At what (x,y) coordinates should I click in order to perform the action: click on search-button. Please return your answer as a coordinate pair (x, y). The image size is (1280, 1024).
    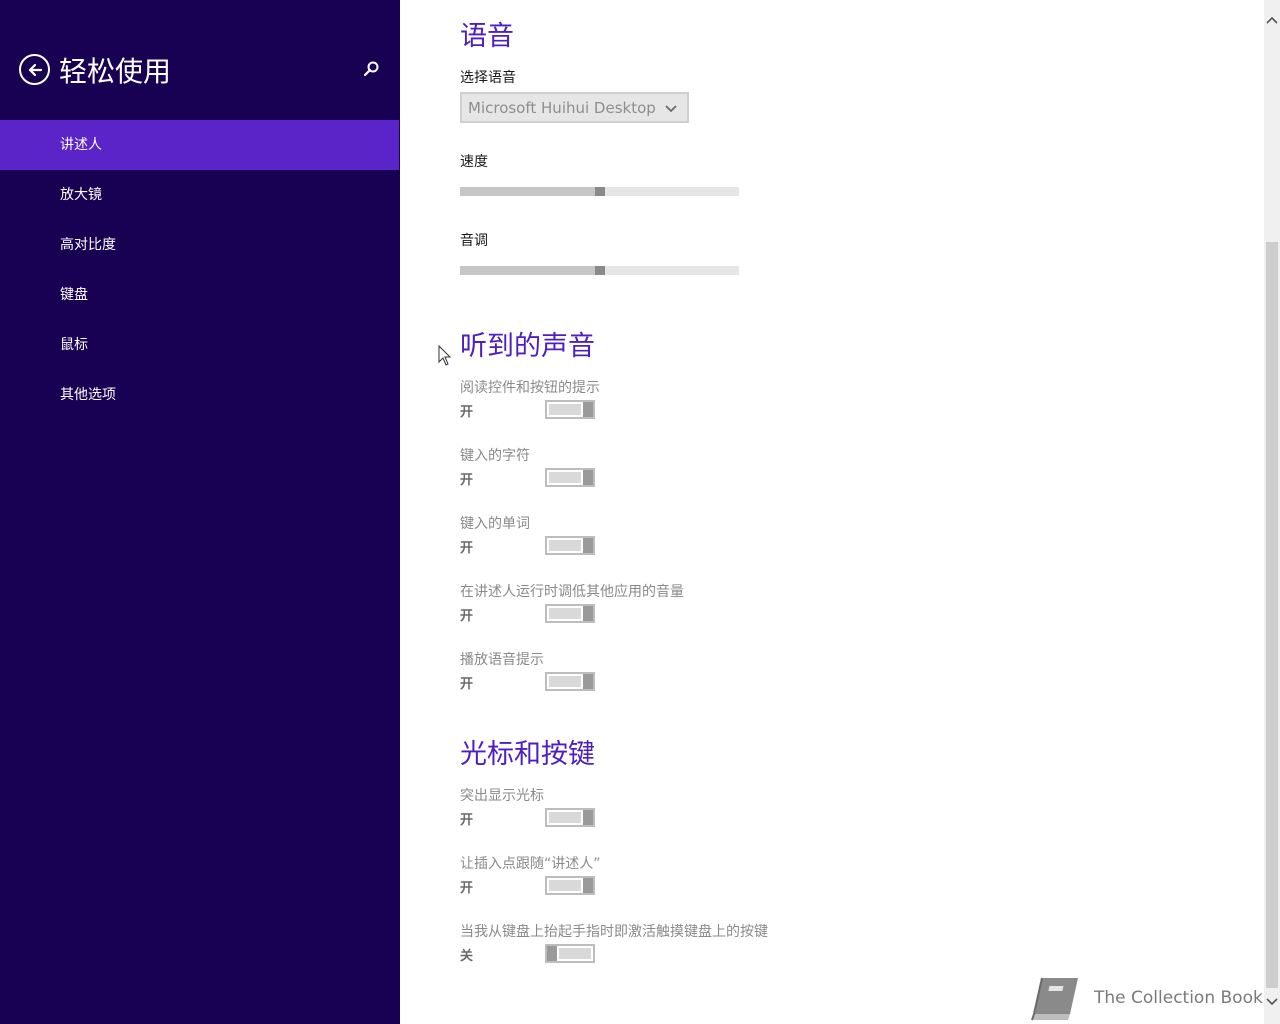
    Looking at the image, I should click on (371, 69).